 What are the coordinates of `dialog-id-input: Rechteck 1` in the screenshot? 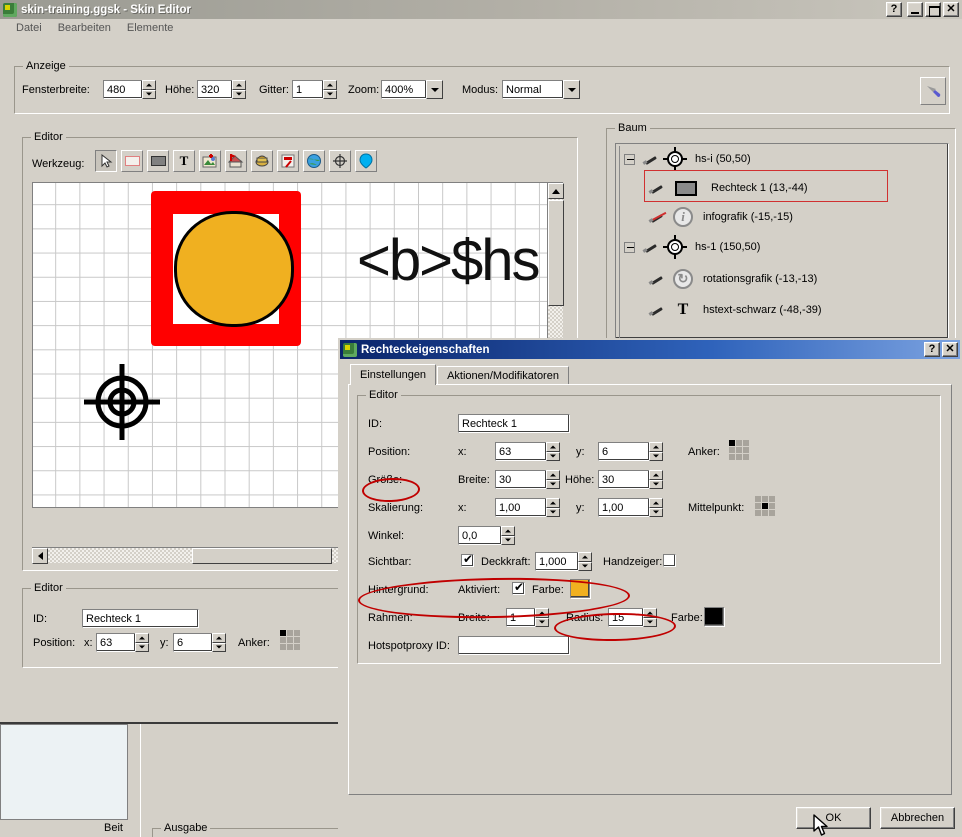 It's located at (514, 423).